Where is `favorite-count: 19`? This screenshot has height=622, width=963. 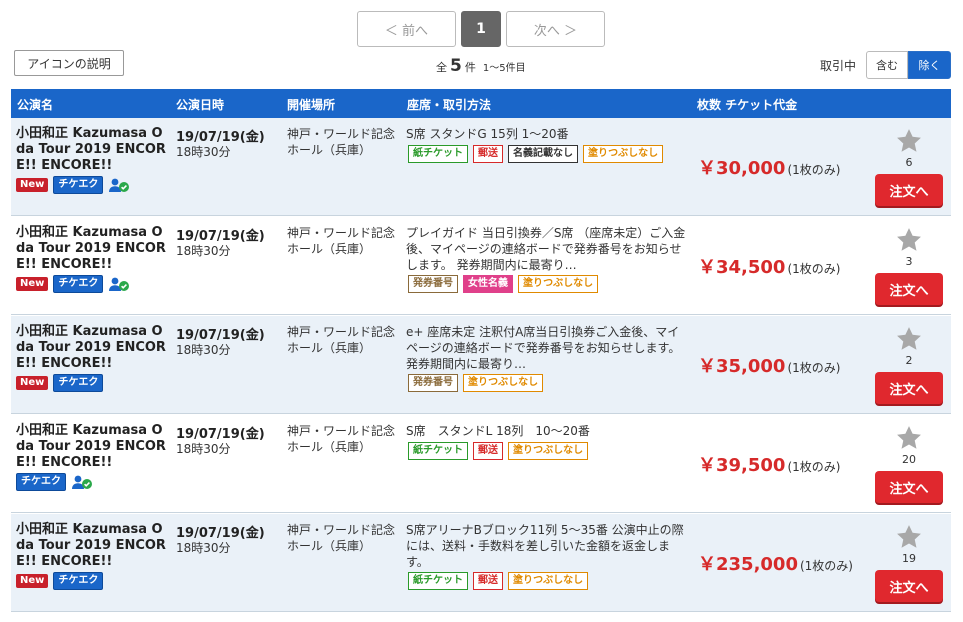
favorite-count: 19 is located at coordinates (909, 558).